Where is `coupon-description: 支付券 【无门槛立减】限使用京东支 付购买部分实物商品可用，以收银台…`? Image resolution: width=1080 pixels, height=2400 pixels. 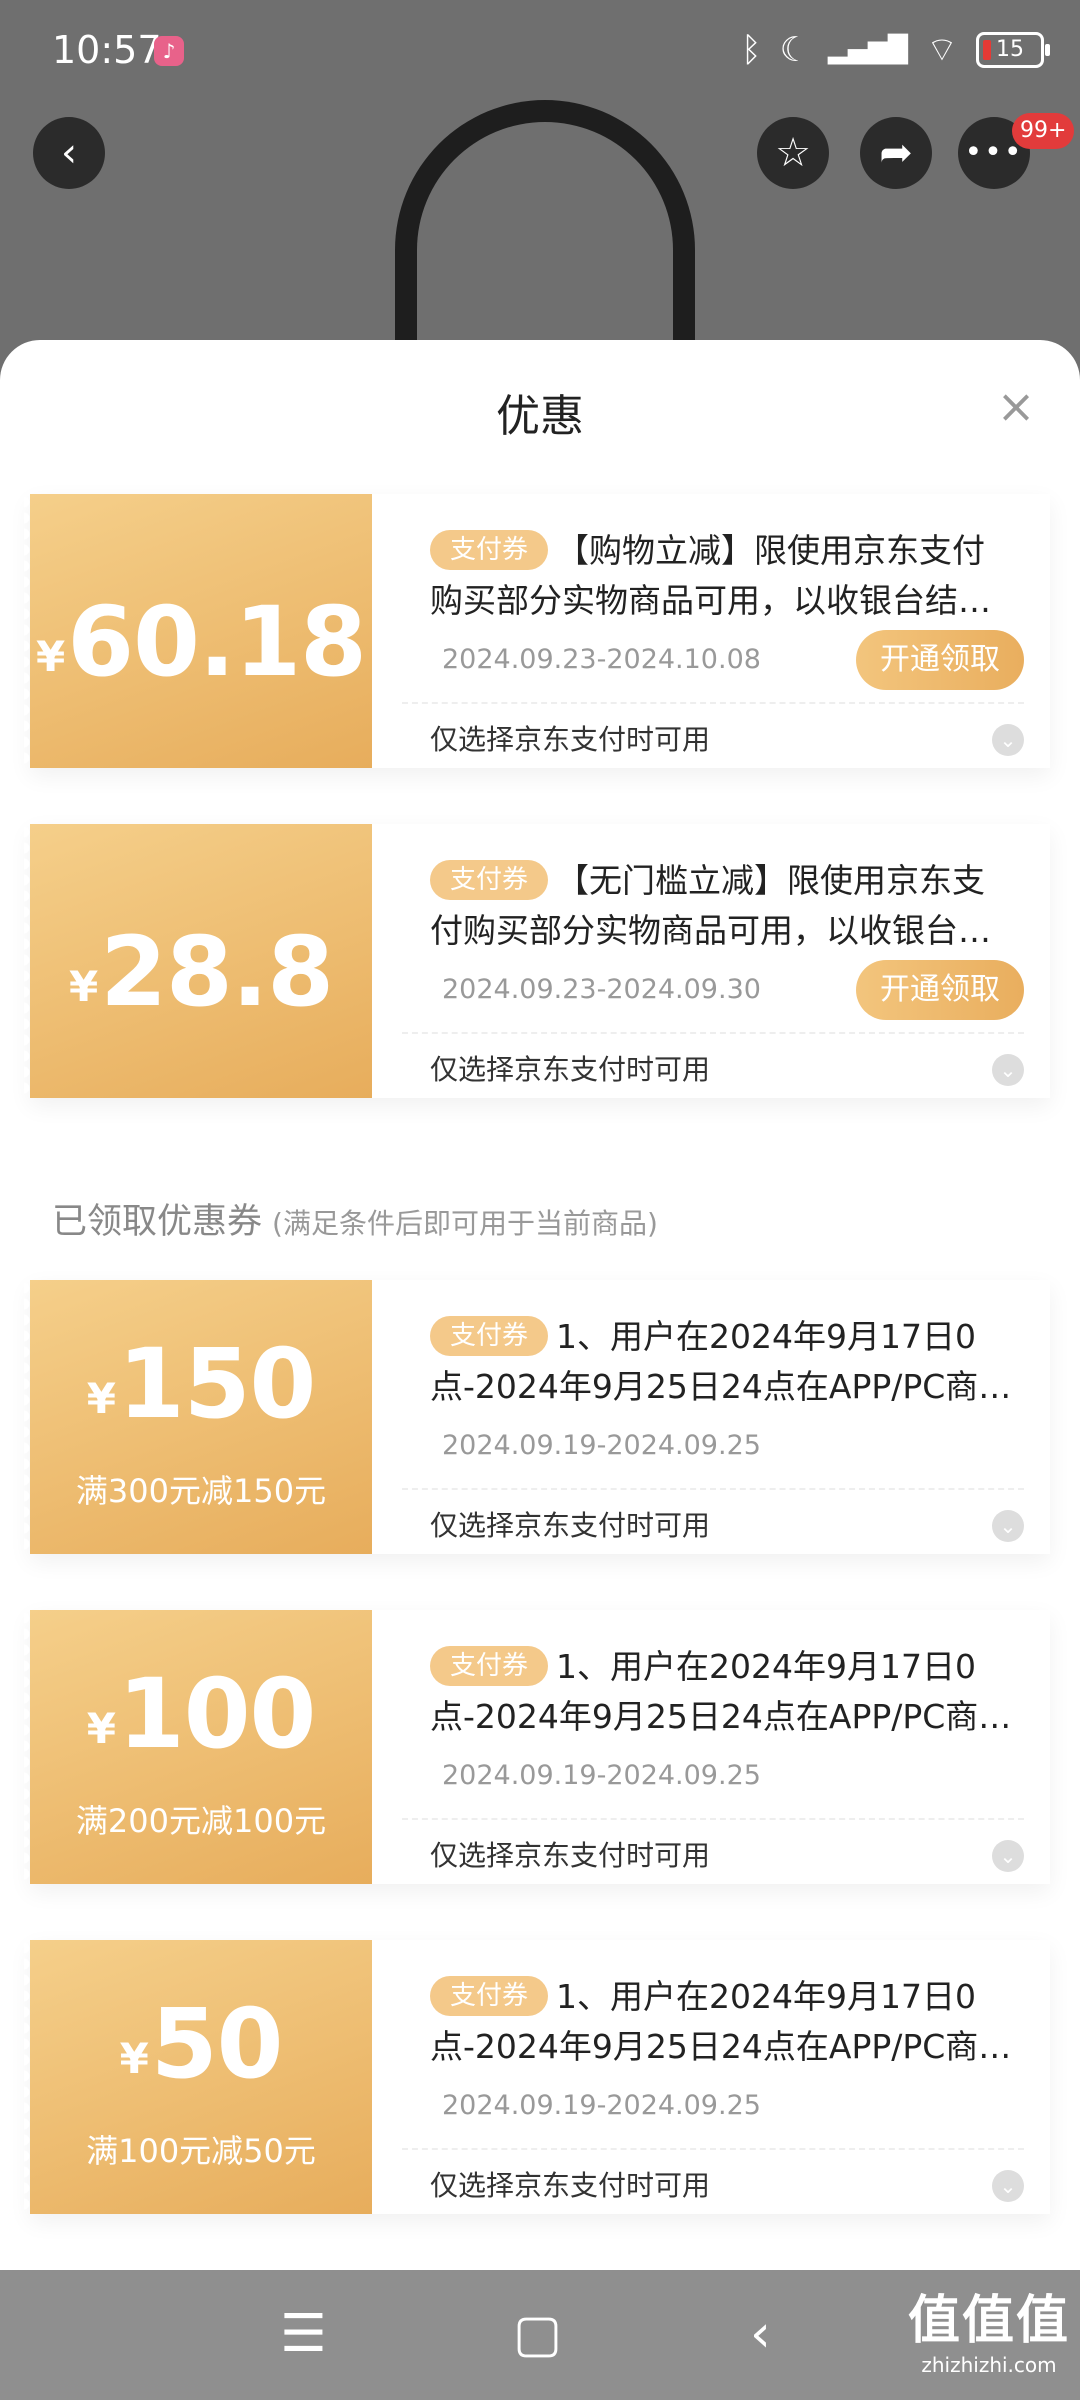 coupon-description: 支付券 【无门槛立减】限使用京东支 付购买部分实物商品可用，以收银台… is located at coordinates (730, 906).